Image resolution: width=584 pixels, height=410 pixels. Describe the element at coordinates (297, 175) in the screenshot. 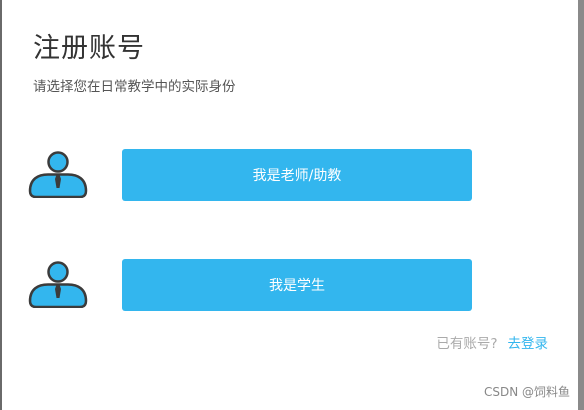

I see `teacher-role-button: 我是老师/助教` at that location.